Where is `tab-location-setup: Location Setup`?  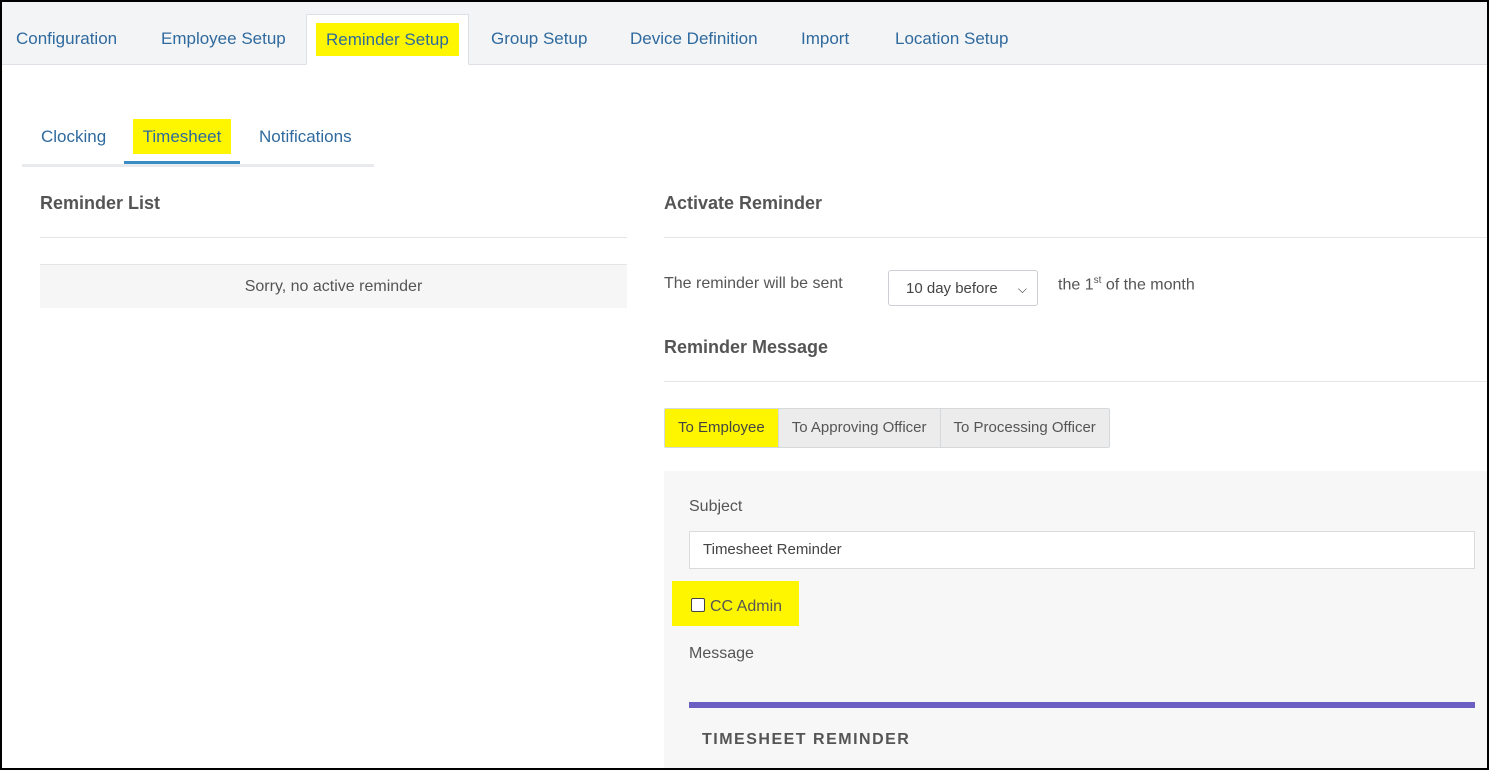 tab-location-setup: Location Setup is located at coordinates (951, 33).